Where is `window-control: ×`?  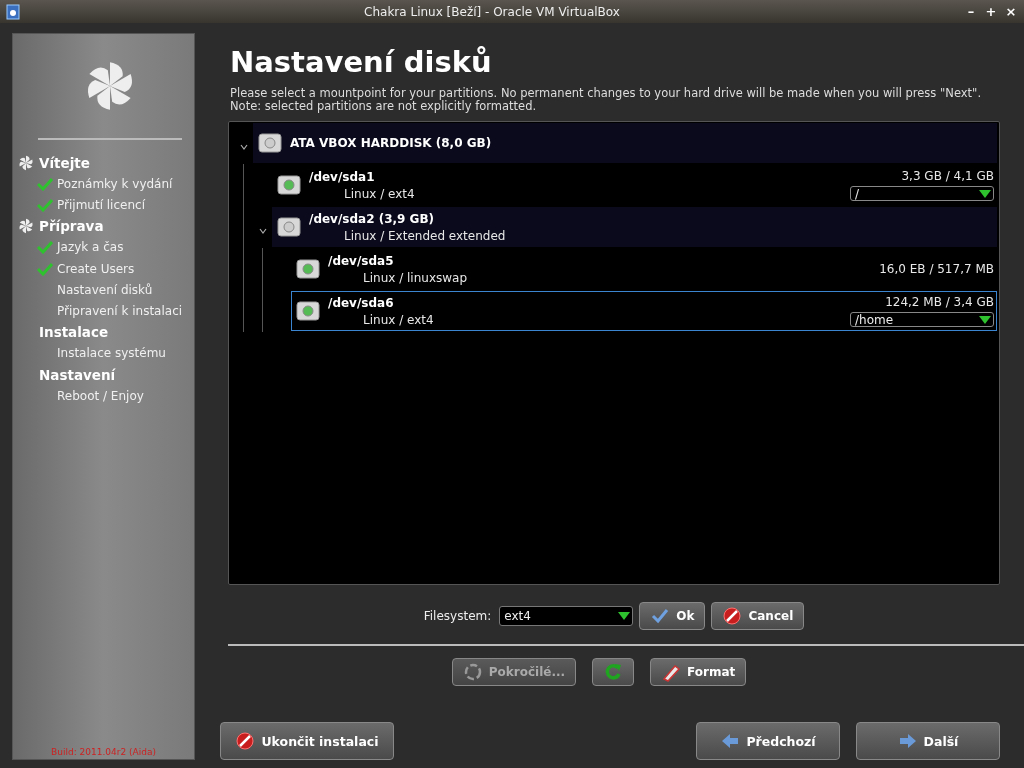 window-control: × is located at coordinates (1011, 11).